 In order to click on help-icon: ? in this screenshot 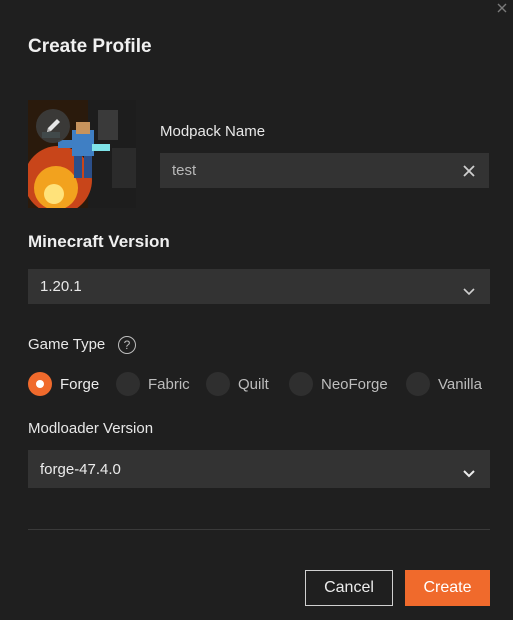, I will do `click(127, 345)`.